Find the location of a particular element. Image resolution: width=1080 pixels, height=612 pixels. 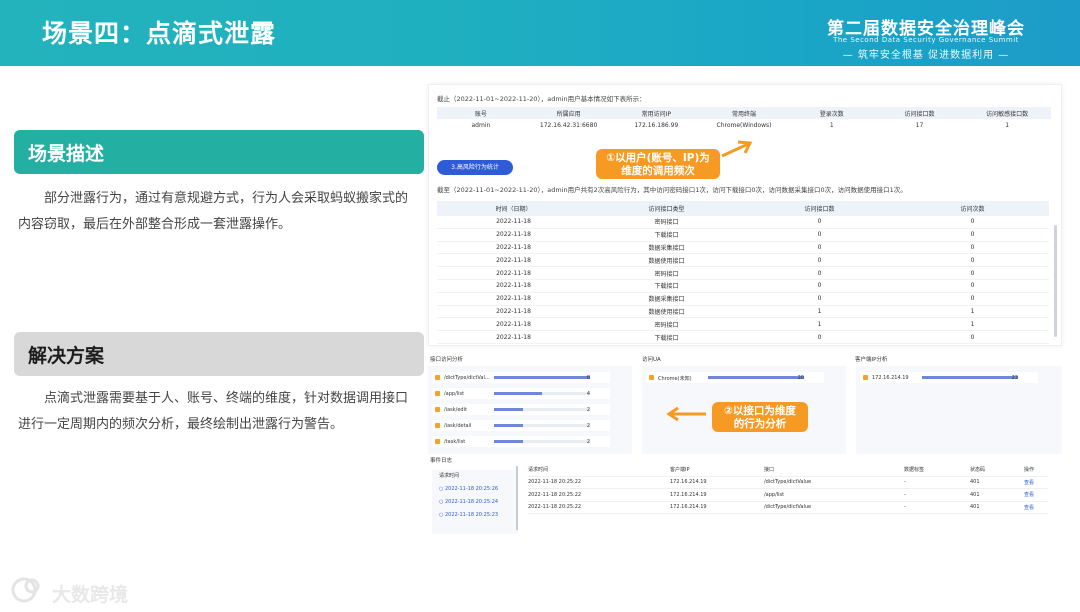

callout-user-frequency: ①以用户(账号、IP)为 维度的调用频次 is located at coordinates (658, 164).